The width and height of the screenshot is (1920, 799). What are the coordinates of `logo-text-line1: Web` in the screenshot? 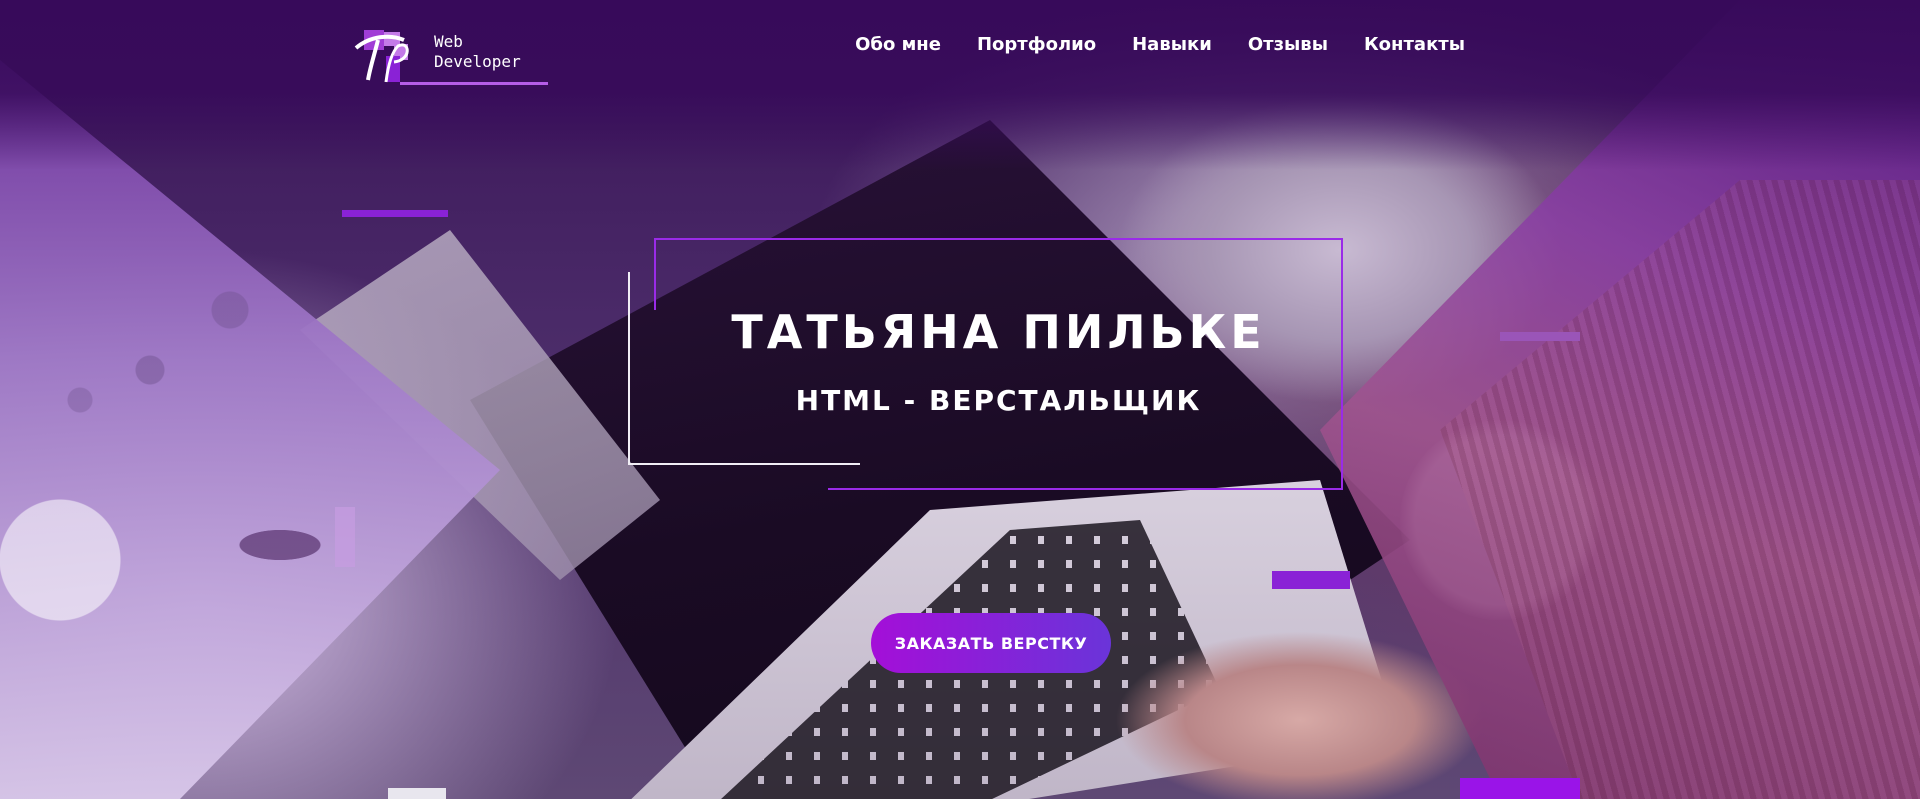 It's located at (448, 41).